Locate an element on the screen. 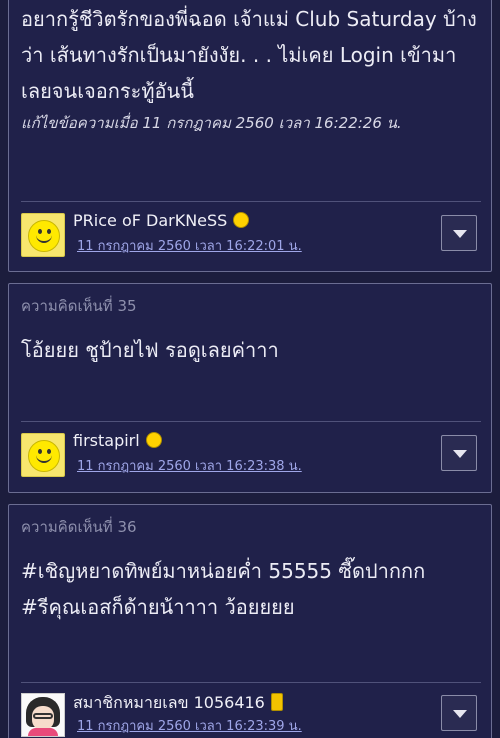 The width and height of the screenshot is (500, 738). comment-text-line: #เชิญหยาดทิพย์มาหน่อยค่ำ 55555 ซี๊ดปากกก is located at coordinates (223, 571).